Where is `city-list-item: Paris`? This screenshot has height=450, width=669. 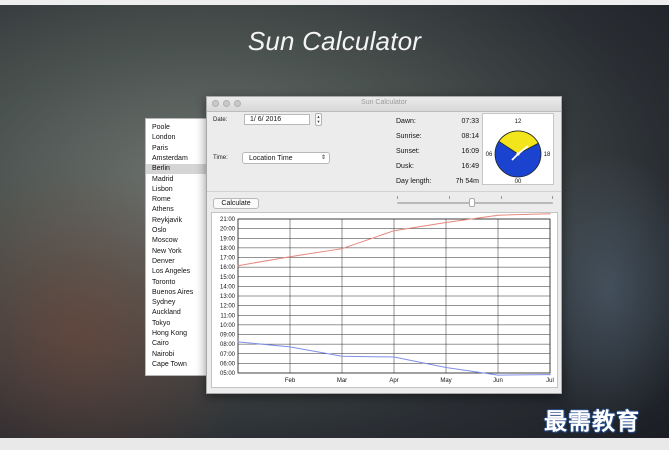 city-list-item: Paris is located at coordinates (177, 149).